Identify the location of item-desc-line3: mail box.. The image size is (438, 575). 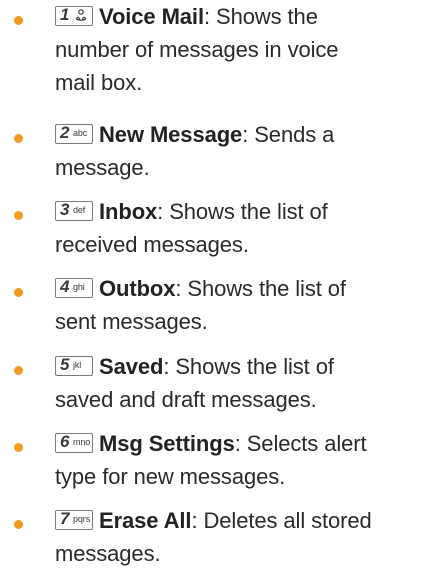
(99, 82).